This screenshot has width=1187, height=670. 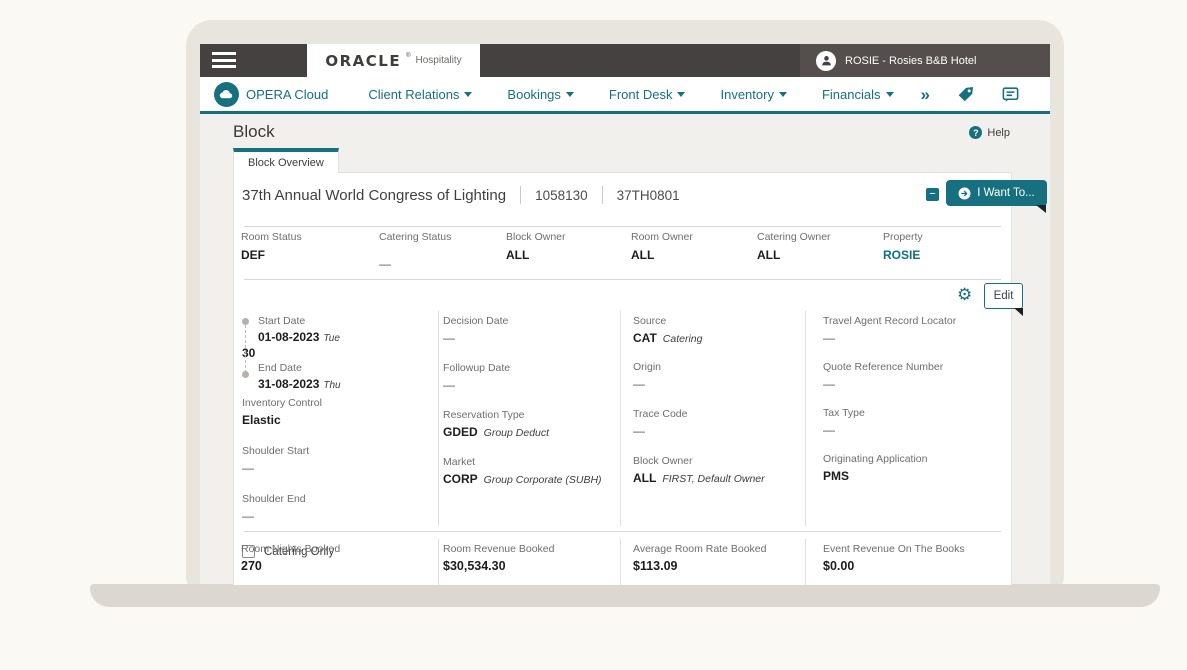 What do you see at coordinates (985, 94) in the screenshot?
I see `nav-right-icons: »` at bounding box center [985, 94].